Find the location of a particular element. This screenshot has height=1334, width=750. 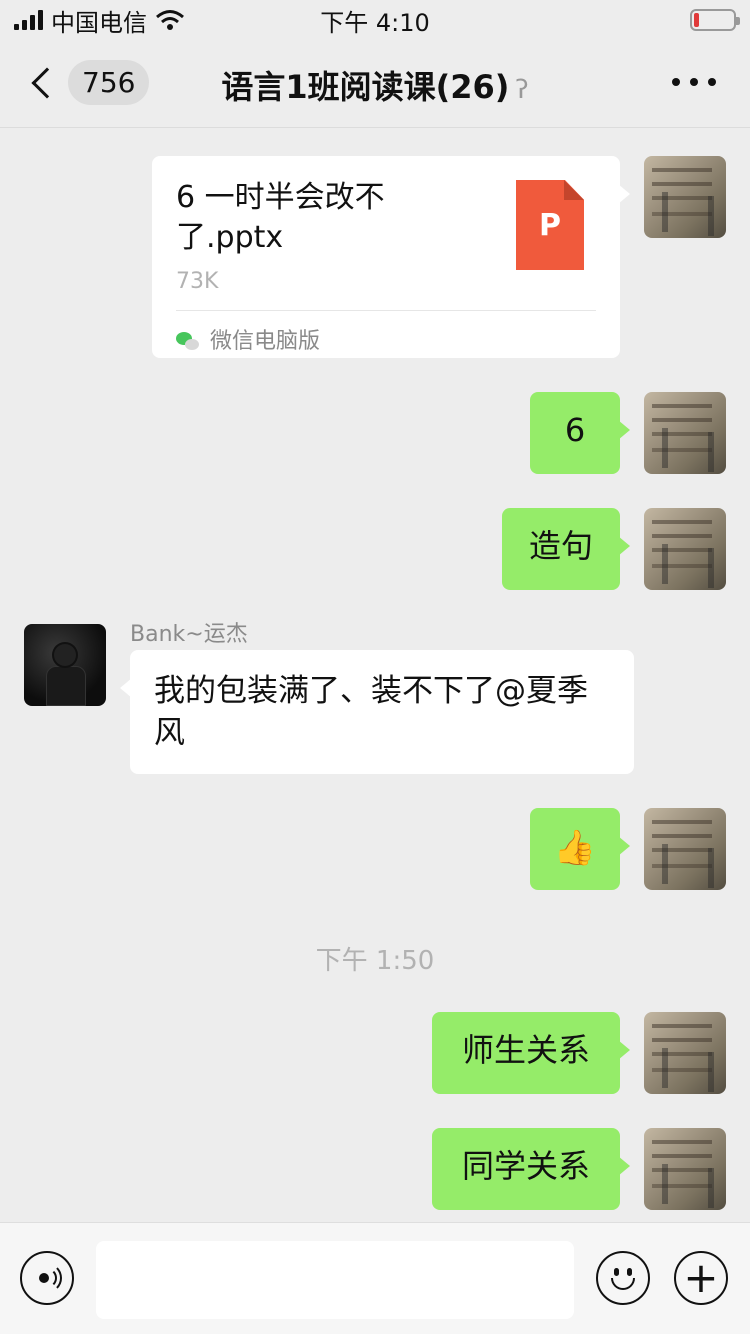

voice-button is located at coordinates (47, 1278).